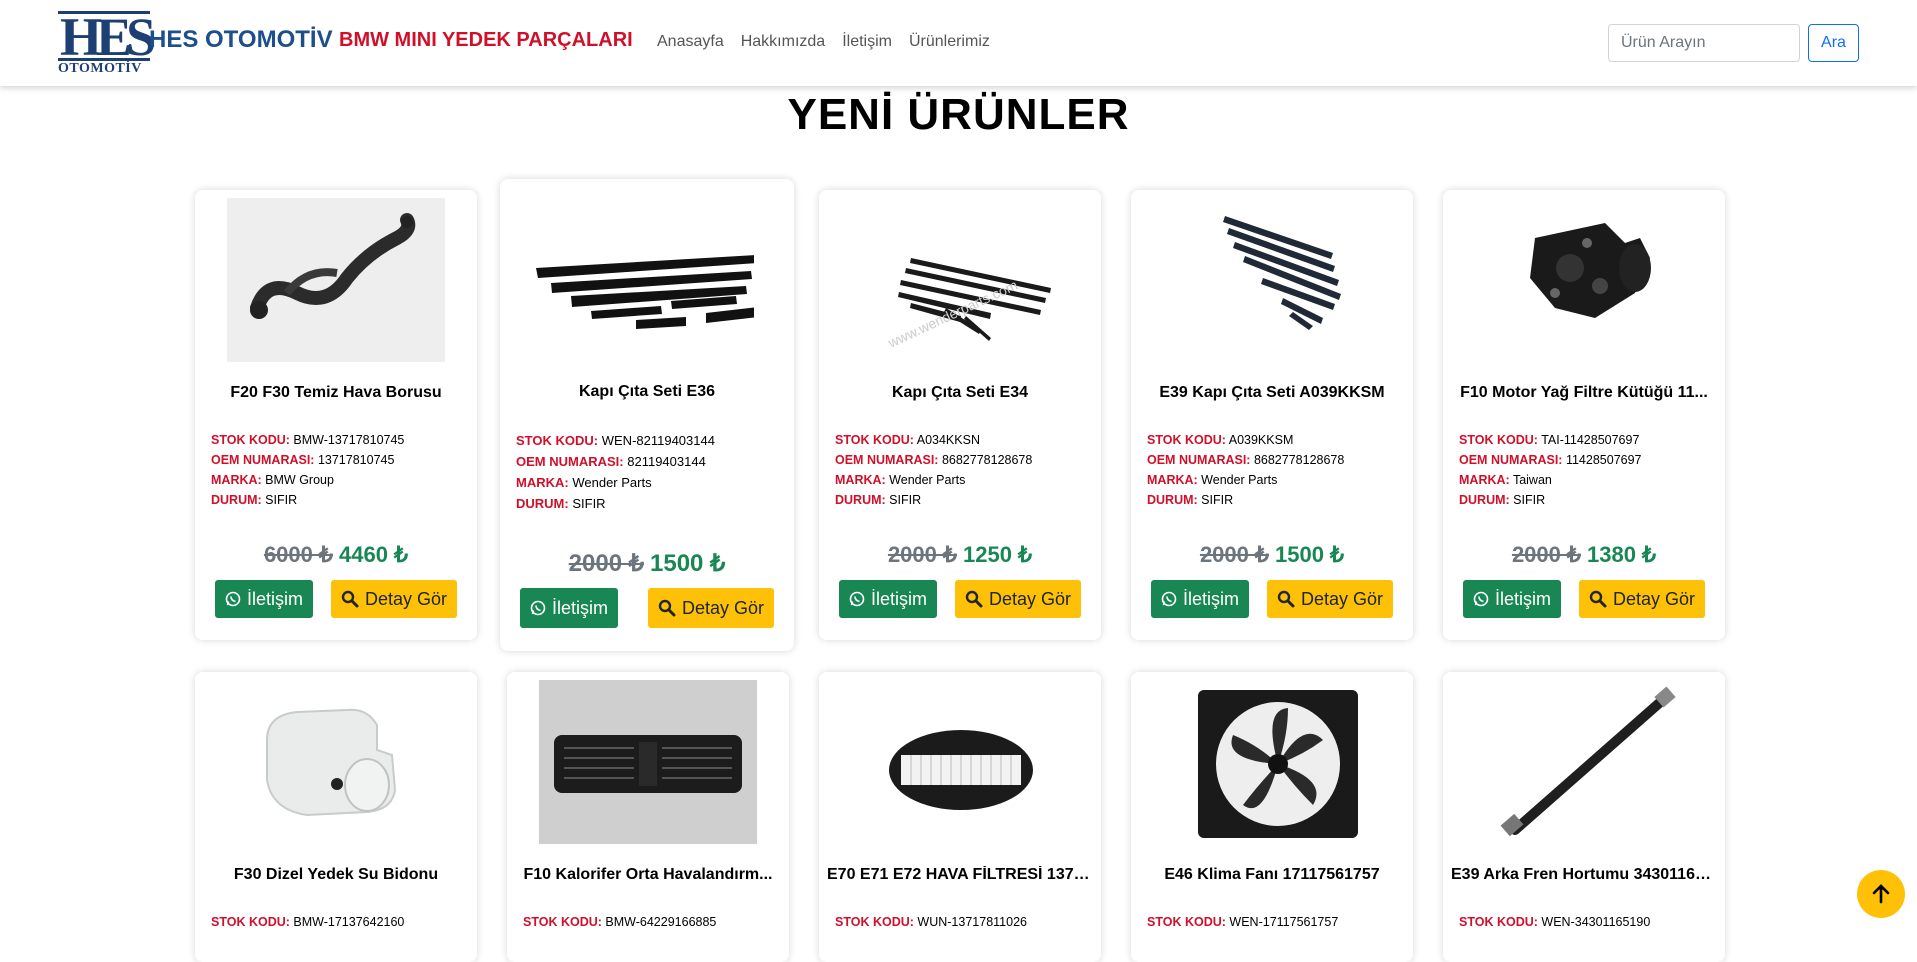  Describe the element at coordinates (867, 42) in the screenshot. I see `nav-link-contact: İletişim` at that location.